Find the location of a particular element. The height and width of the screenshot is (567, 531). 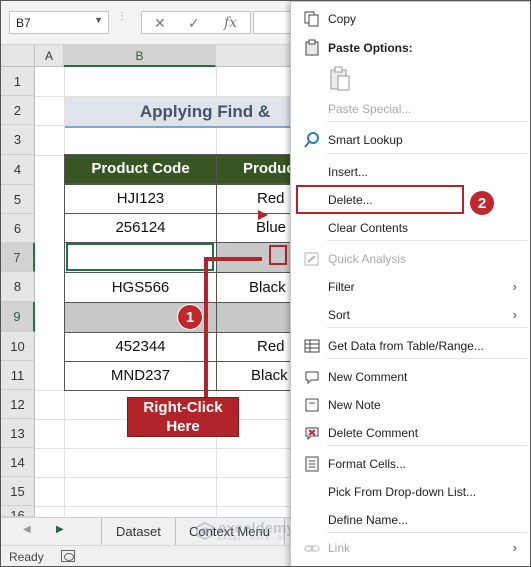

menu-item-new-note: New Note is located at coordinates (410, 405).